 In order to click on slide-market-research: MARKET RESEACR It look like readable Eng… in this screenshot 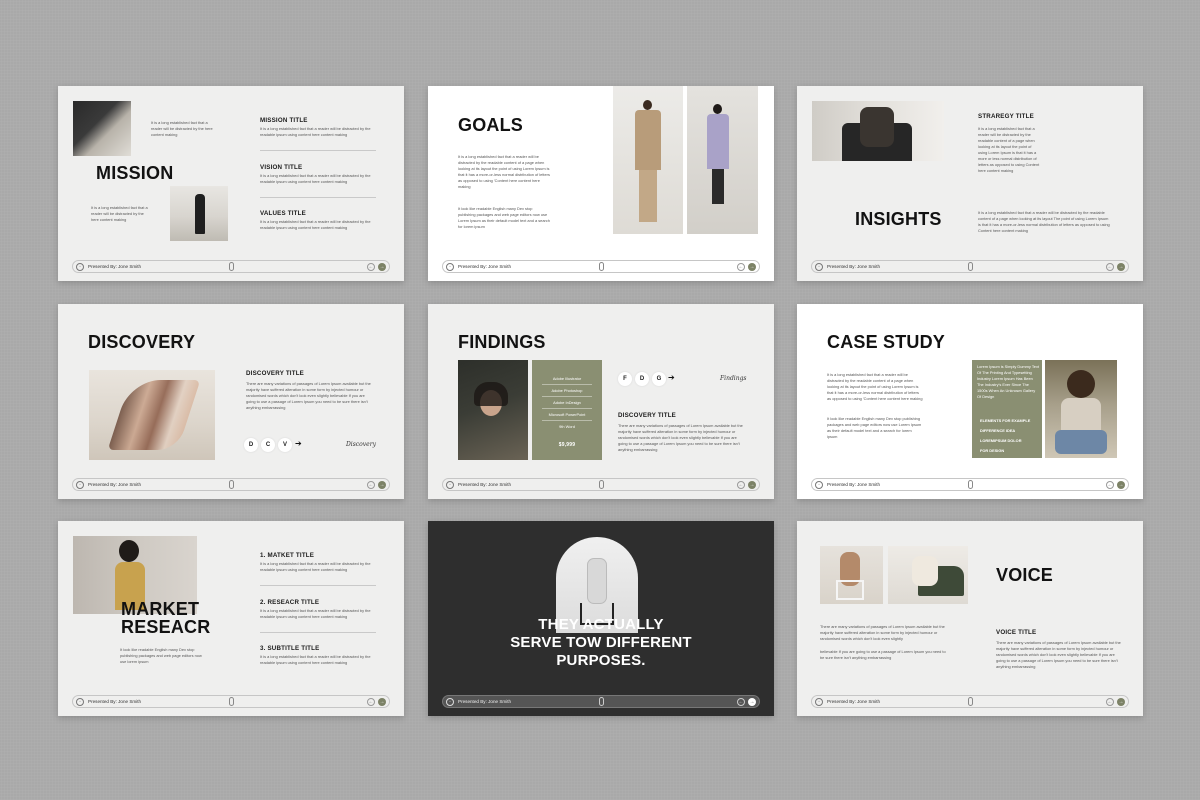, I will do `click(231, 618)`.